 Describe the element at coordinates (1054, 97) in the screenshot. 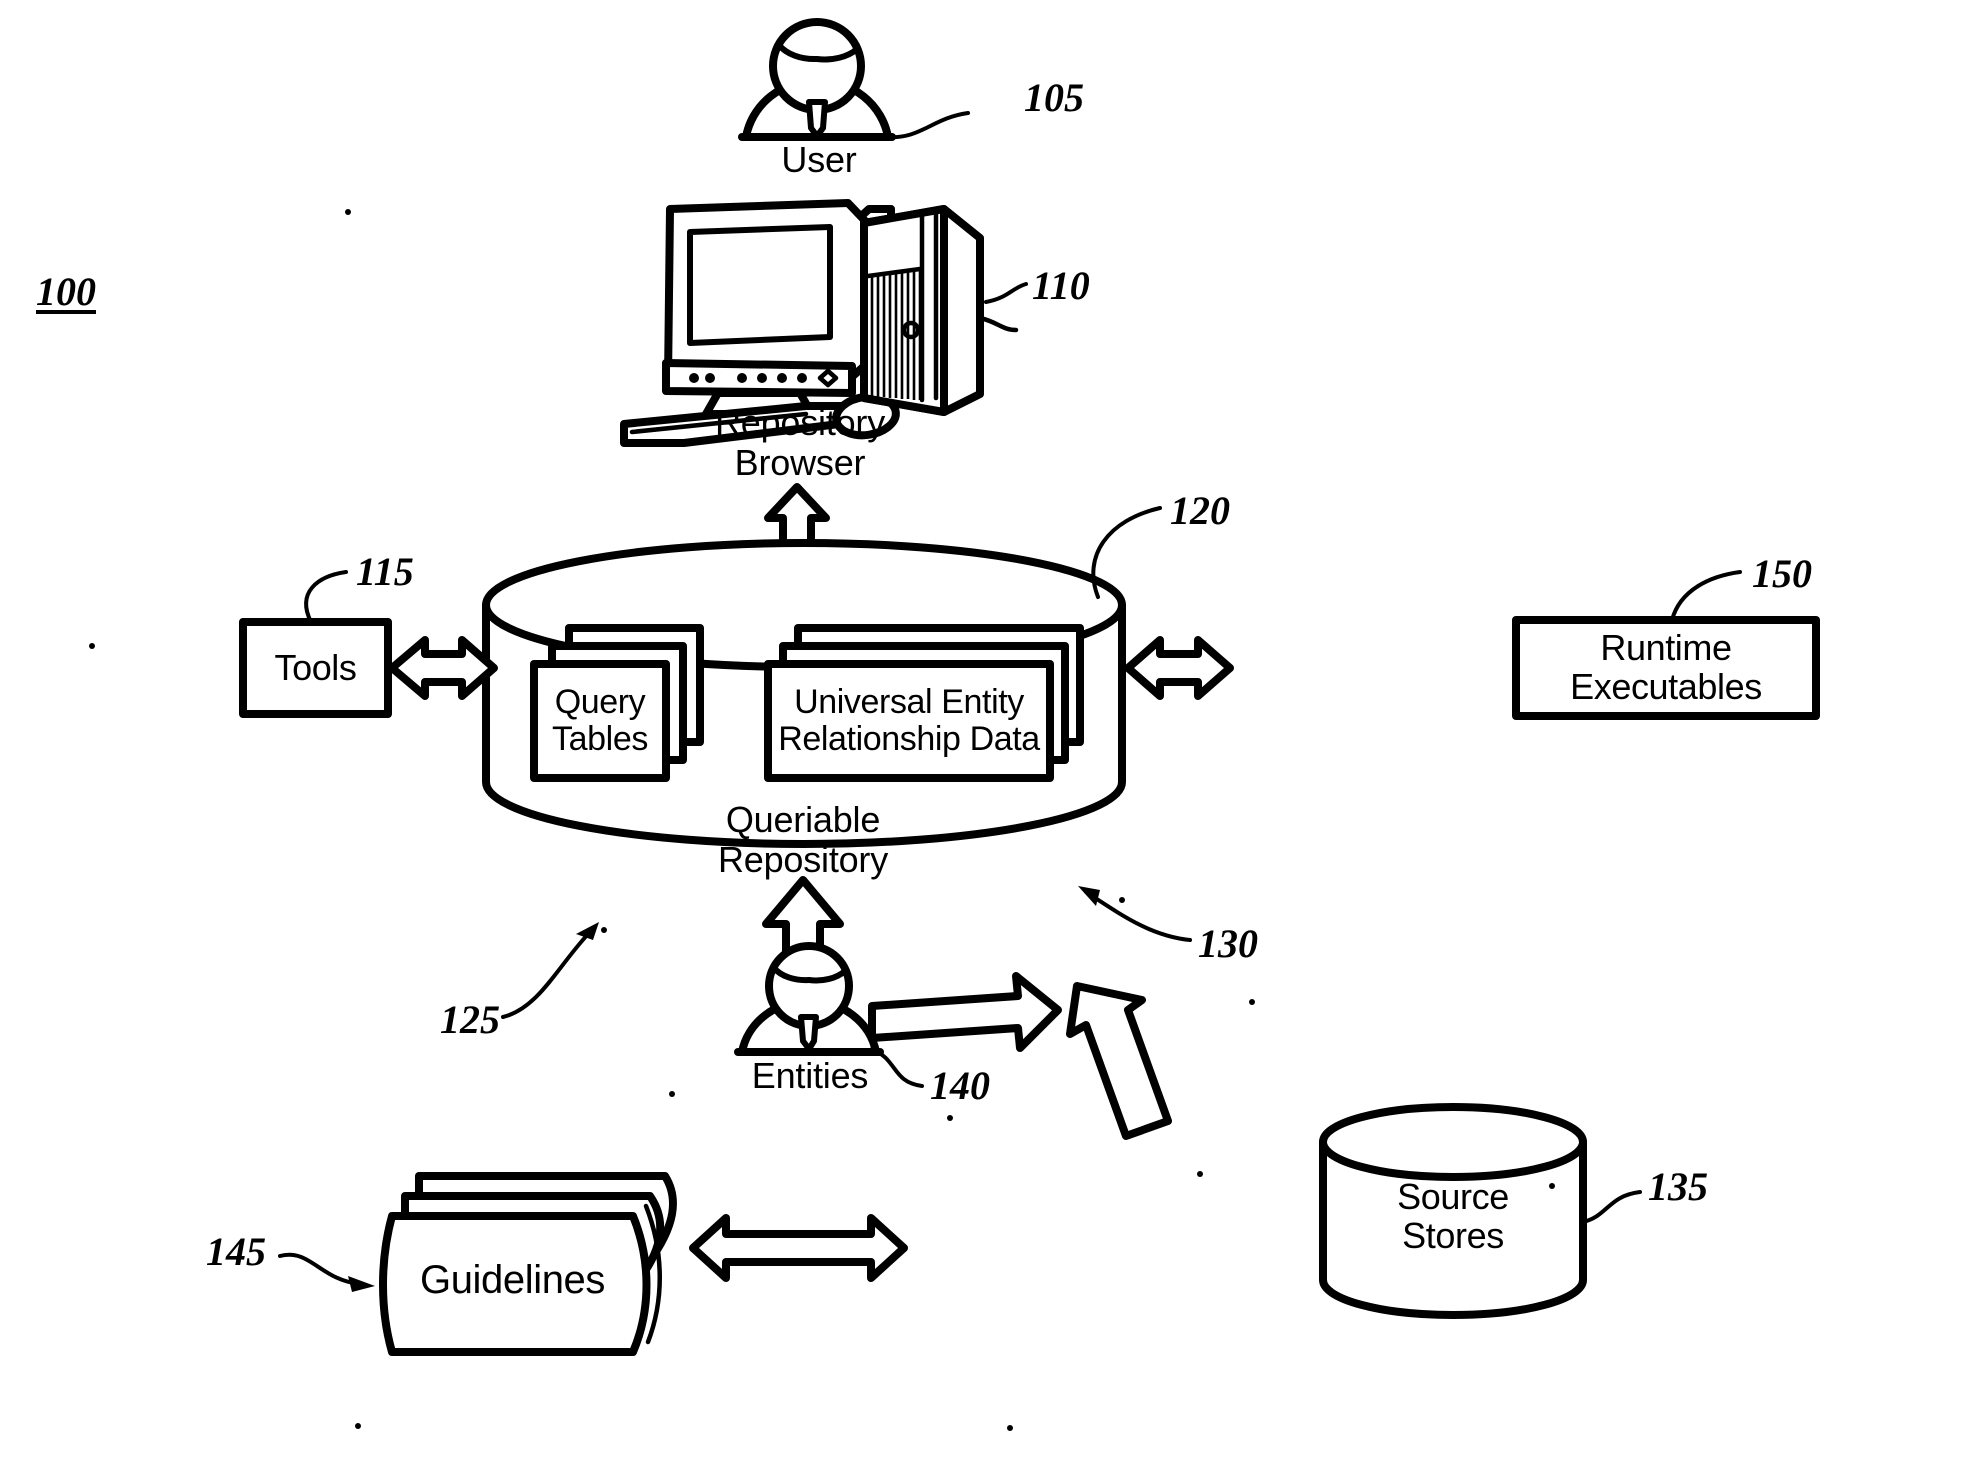

I see `ref-105: 105` at that location.